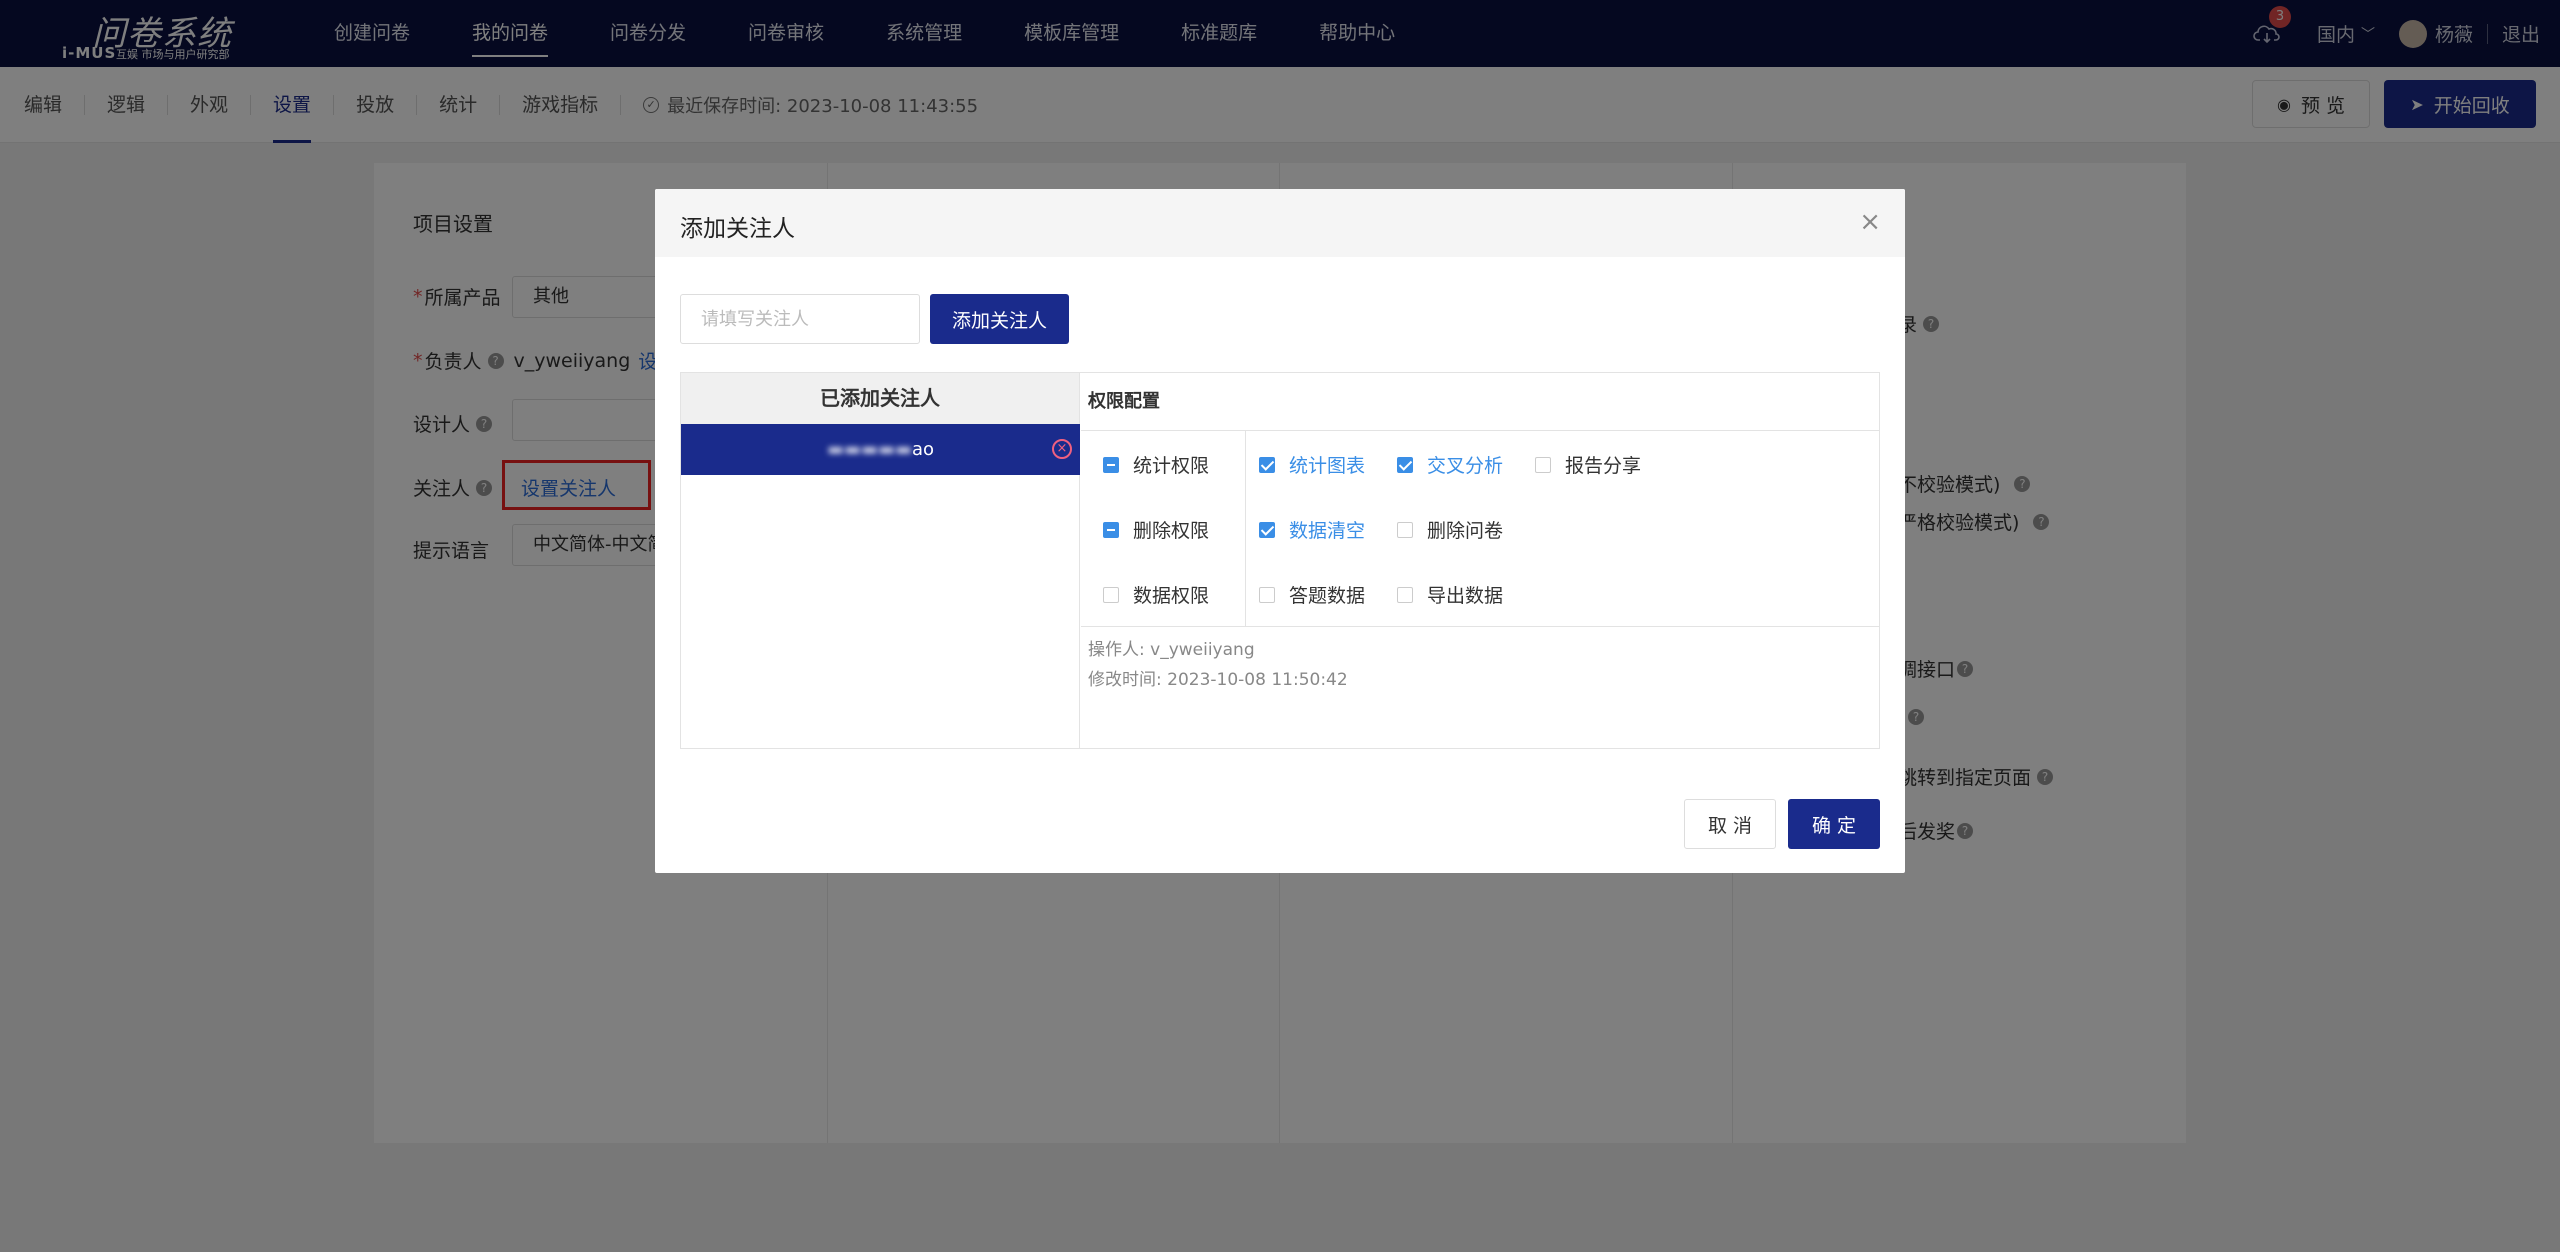  I want to click on checkbox-label: 交叉分析, so click(1465, 466).